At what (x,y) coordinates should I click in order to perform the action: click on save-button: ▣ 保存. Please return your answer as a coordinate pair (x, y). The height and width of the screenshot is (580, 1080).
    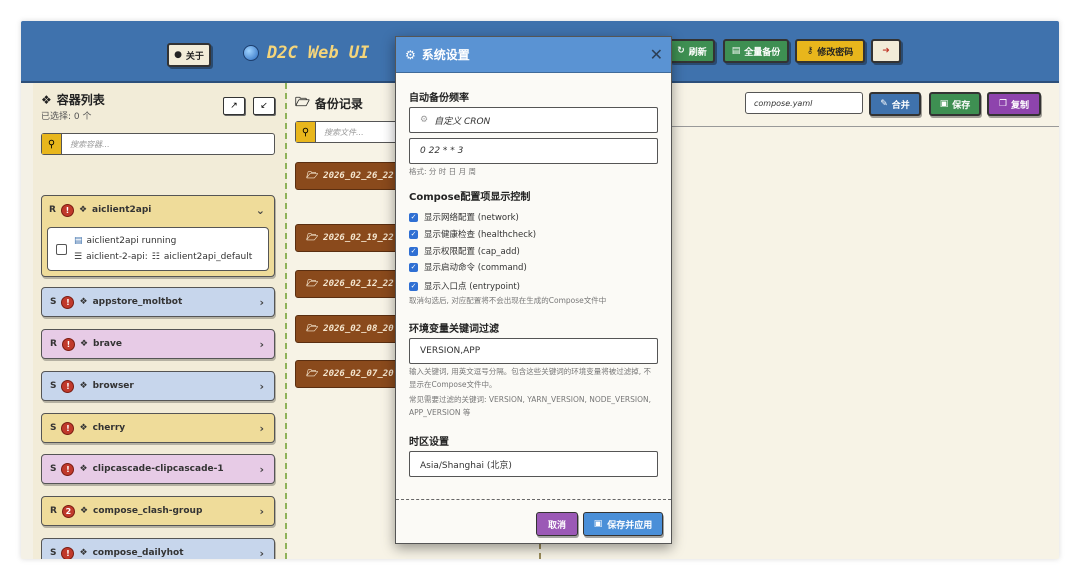
    Looking at the image, I should click on (955, 104).